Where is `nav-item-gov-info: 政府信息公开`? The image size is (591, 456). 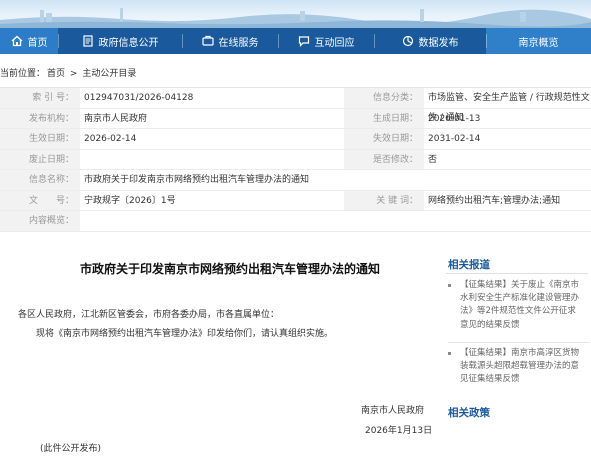 nav-item-gov-info: 政府信息公开 is located at coordinates (120, 41).